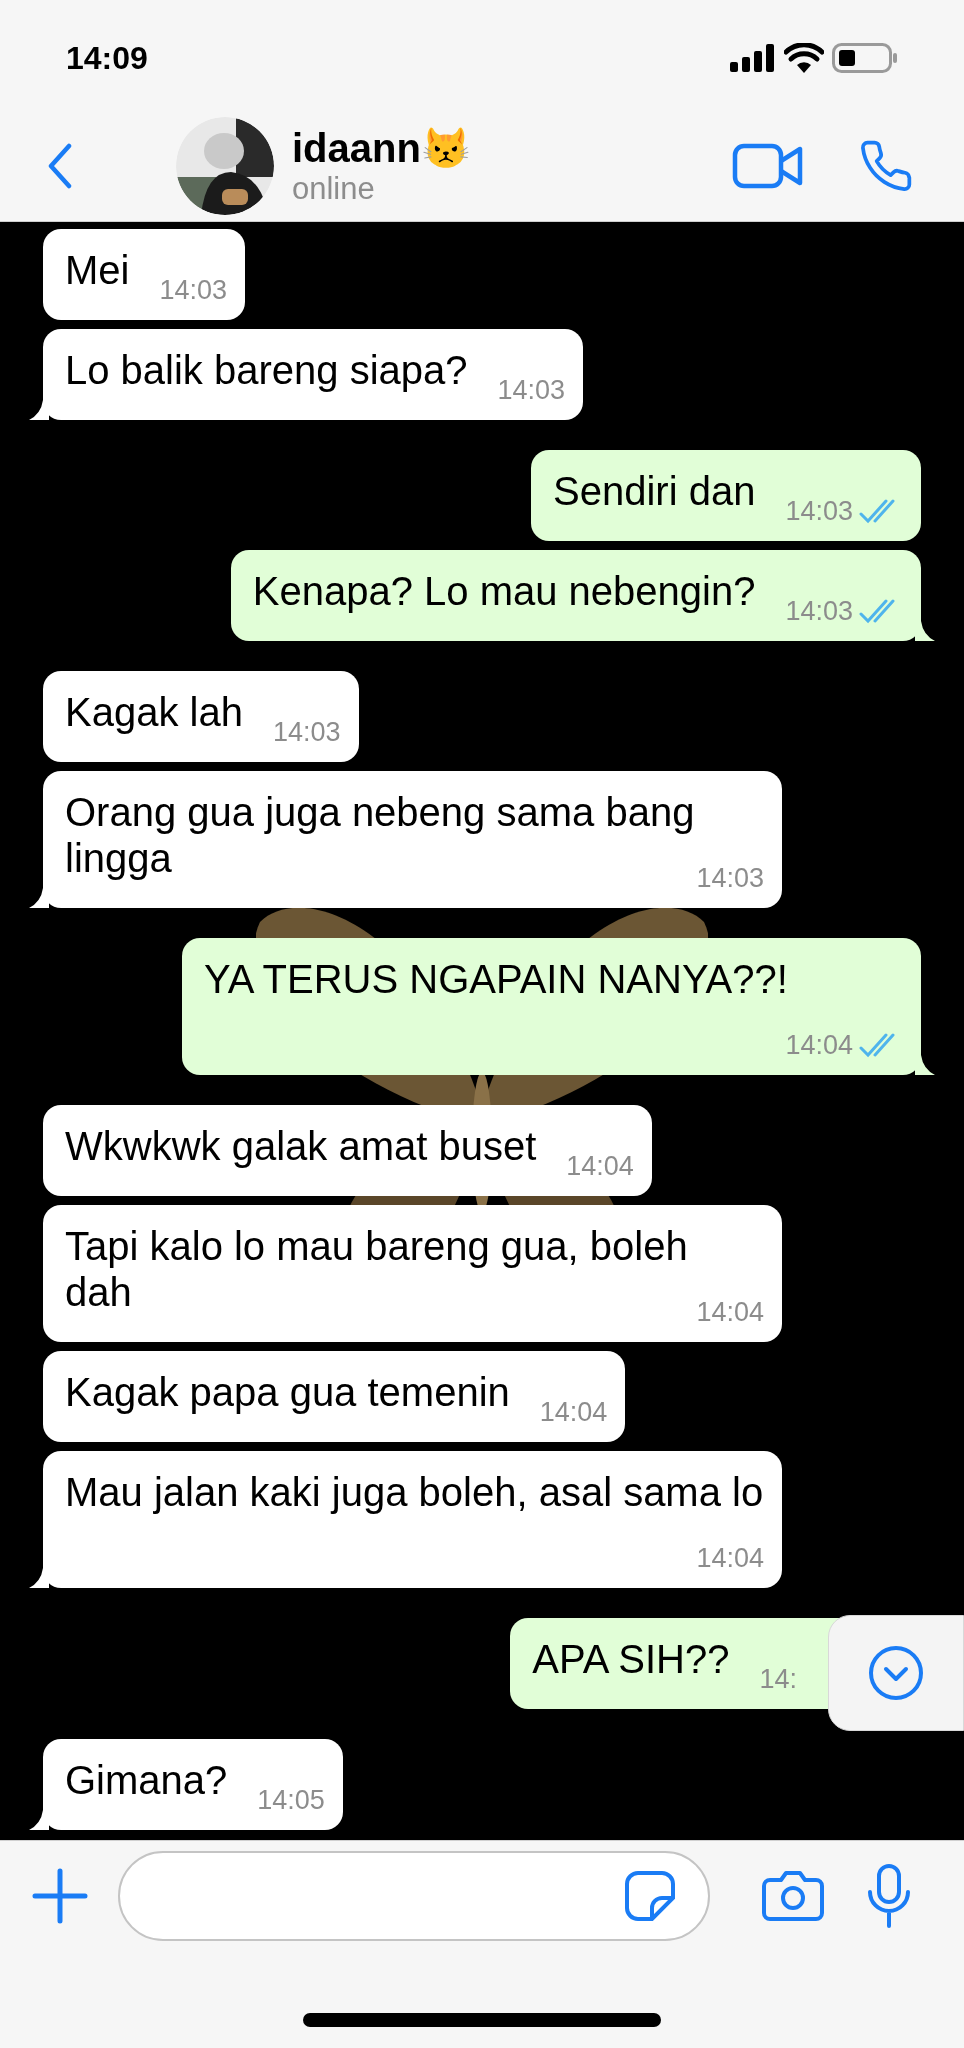 The image size is (964, 2048). Describe the element at coordinates (287, 1392) in the screenshot. I see `message-text: Kagak papa gua temenin` at that location.